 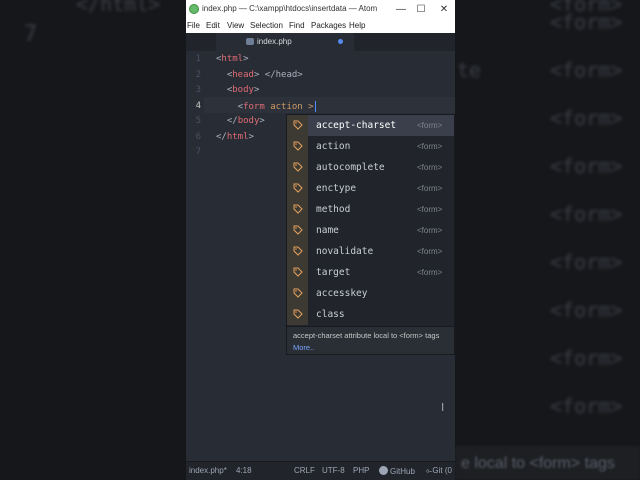 I want to click on github-panel-button: GitHub, so click(x=397, y=471).